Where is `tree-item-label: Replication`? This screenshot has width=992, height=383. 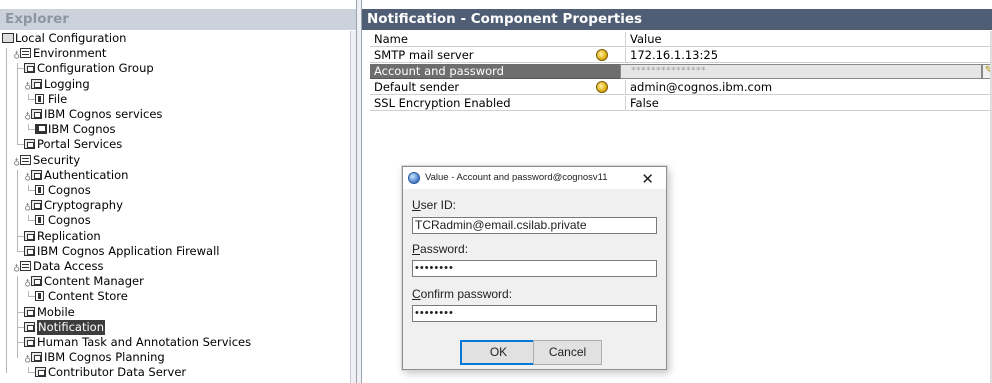 tree-item-label: Replication is located at coordinates (69, 235).